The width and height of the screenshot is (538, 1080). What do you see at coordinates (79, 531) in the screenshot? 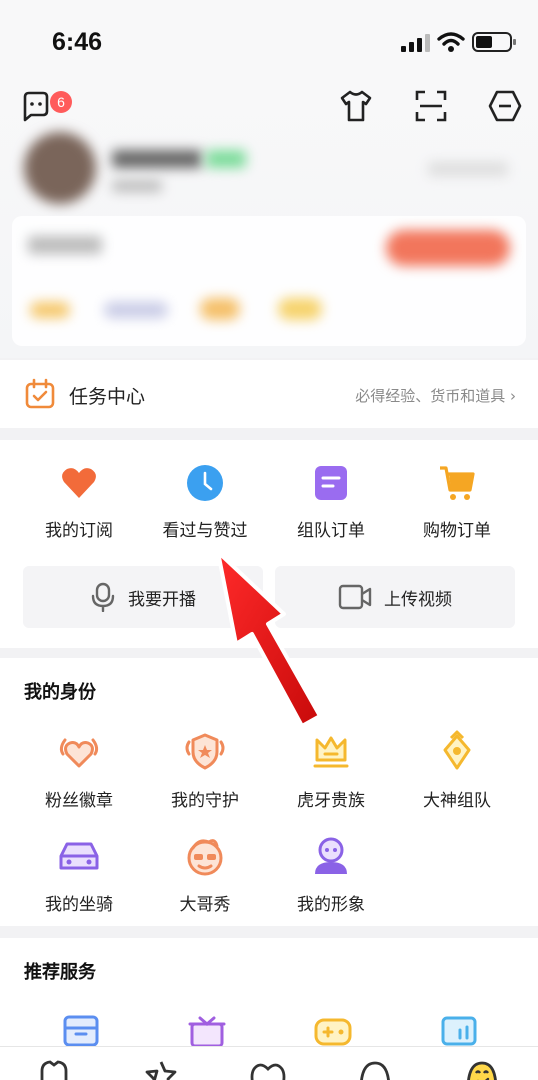
I see `subscriptions-label: 我的订阅` at bounding box center [79, 531].